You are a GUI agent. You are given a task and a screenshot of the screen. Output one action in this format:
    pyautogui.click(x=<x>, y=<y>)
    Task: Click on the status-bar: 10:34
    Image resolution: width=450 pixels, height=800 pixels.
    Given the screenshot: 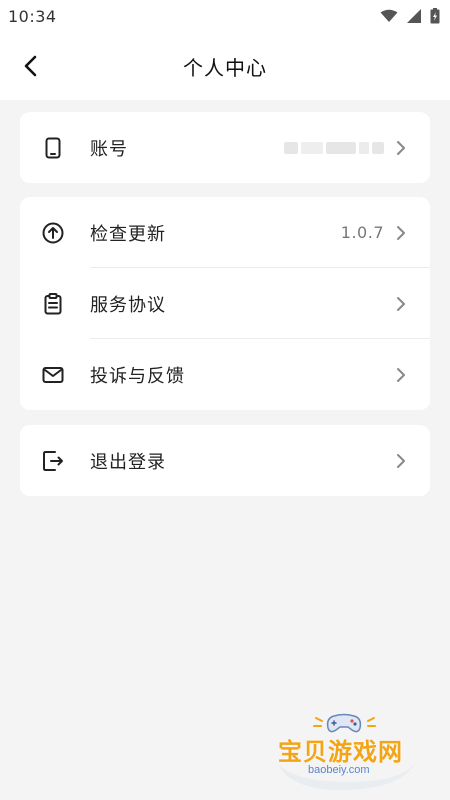 What is the action you would take?
    pyautogui.click(x=225, y=16)
    